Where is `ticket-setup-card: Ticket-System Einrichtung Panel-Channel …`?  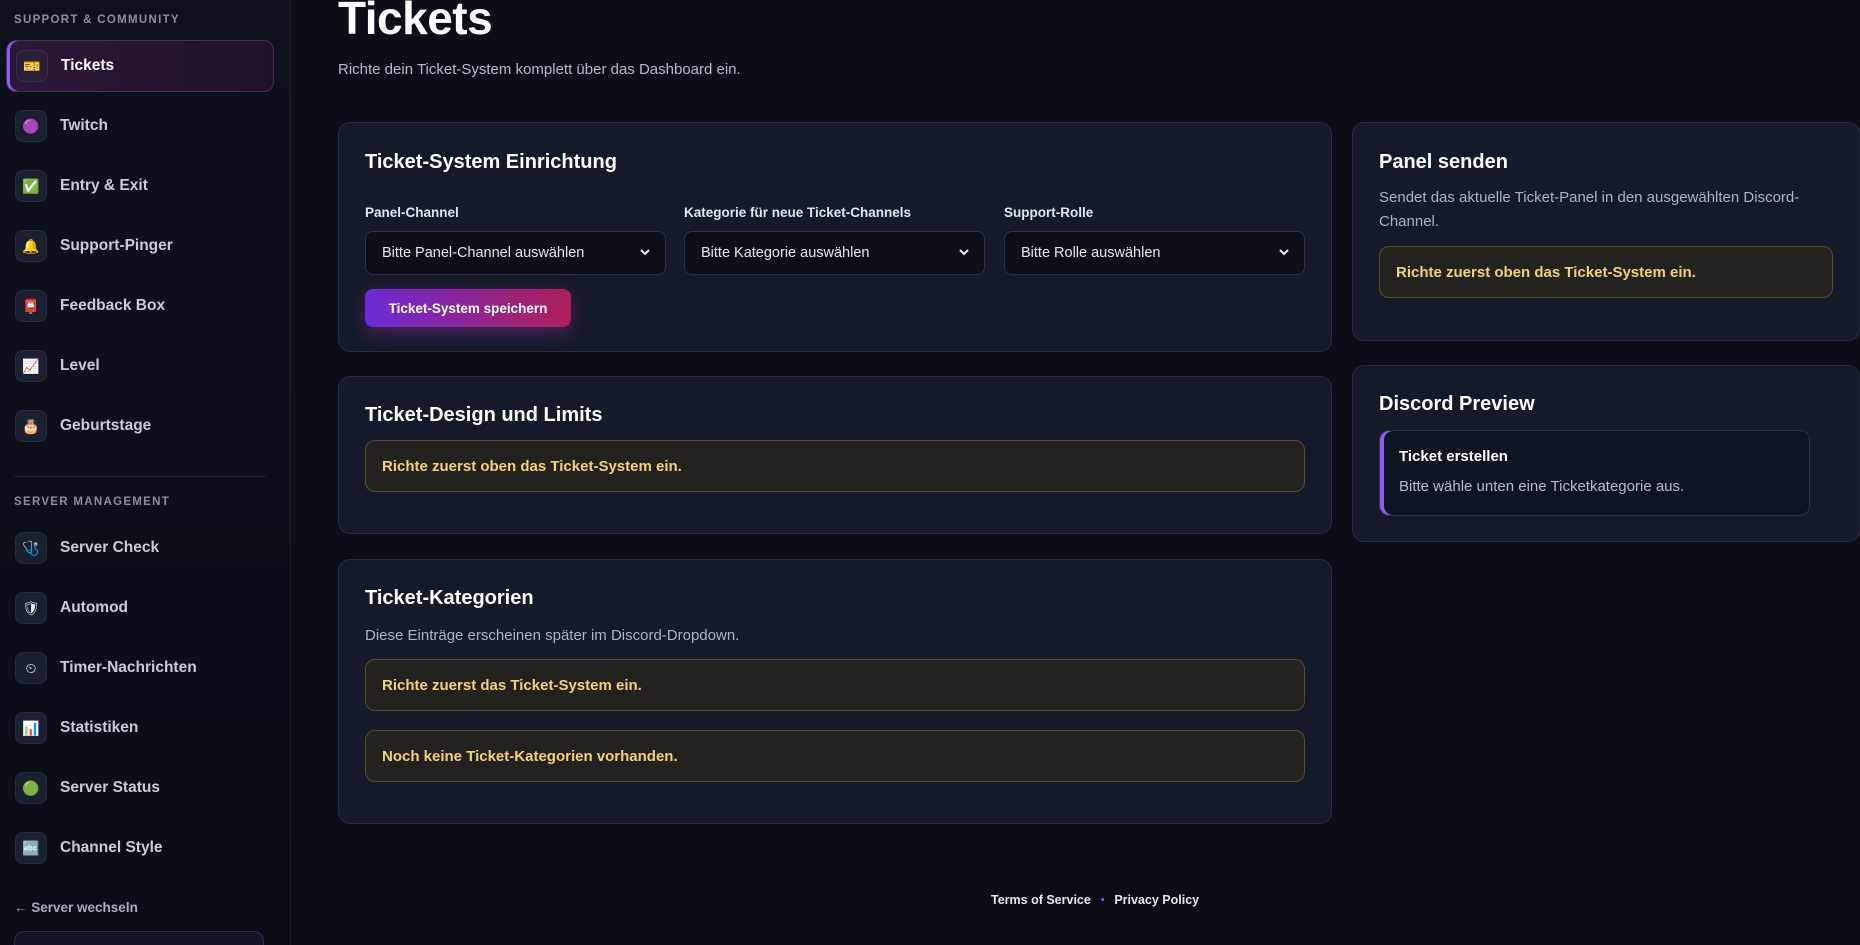 ticket-setup-card: Ticket-System Einrichtung Panel-Channel … is located at coordinates (835, 237).